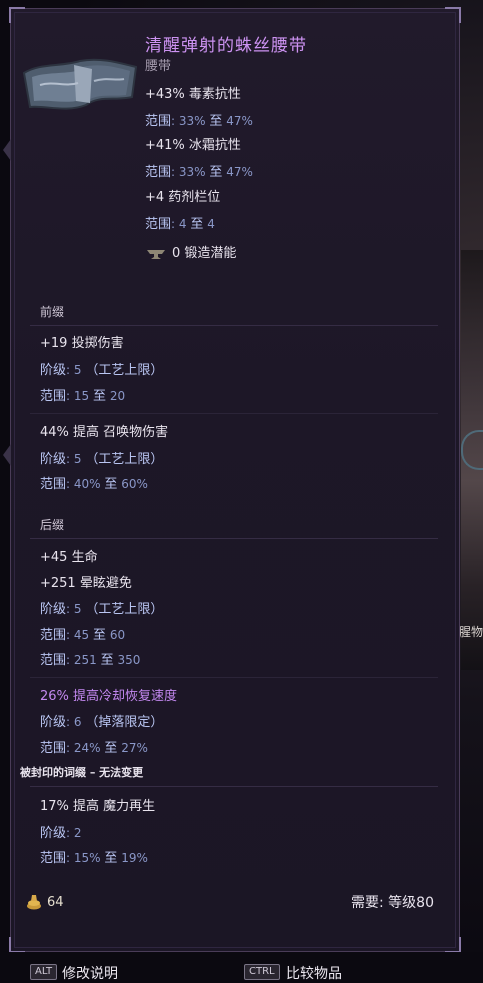  I want to click on range-low: 40%, so click(87, 484).